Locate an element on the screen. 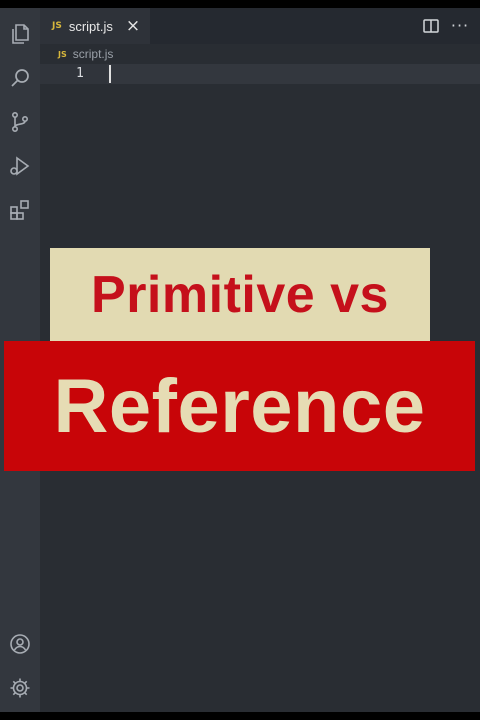  tab-script-js: JS script.js × is located at coordinates (95, 26).